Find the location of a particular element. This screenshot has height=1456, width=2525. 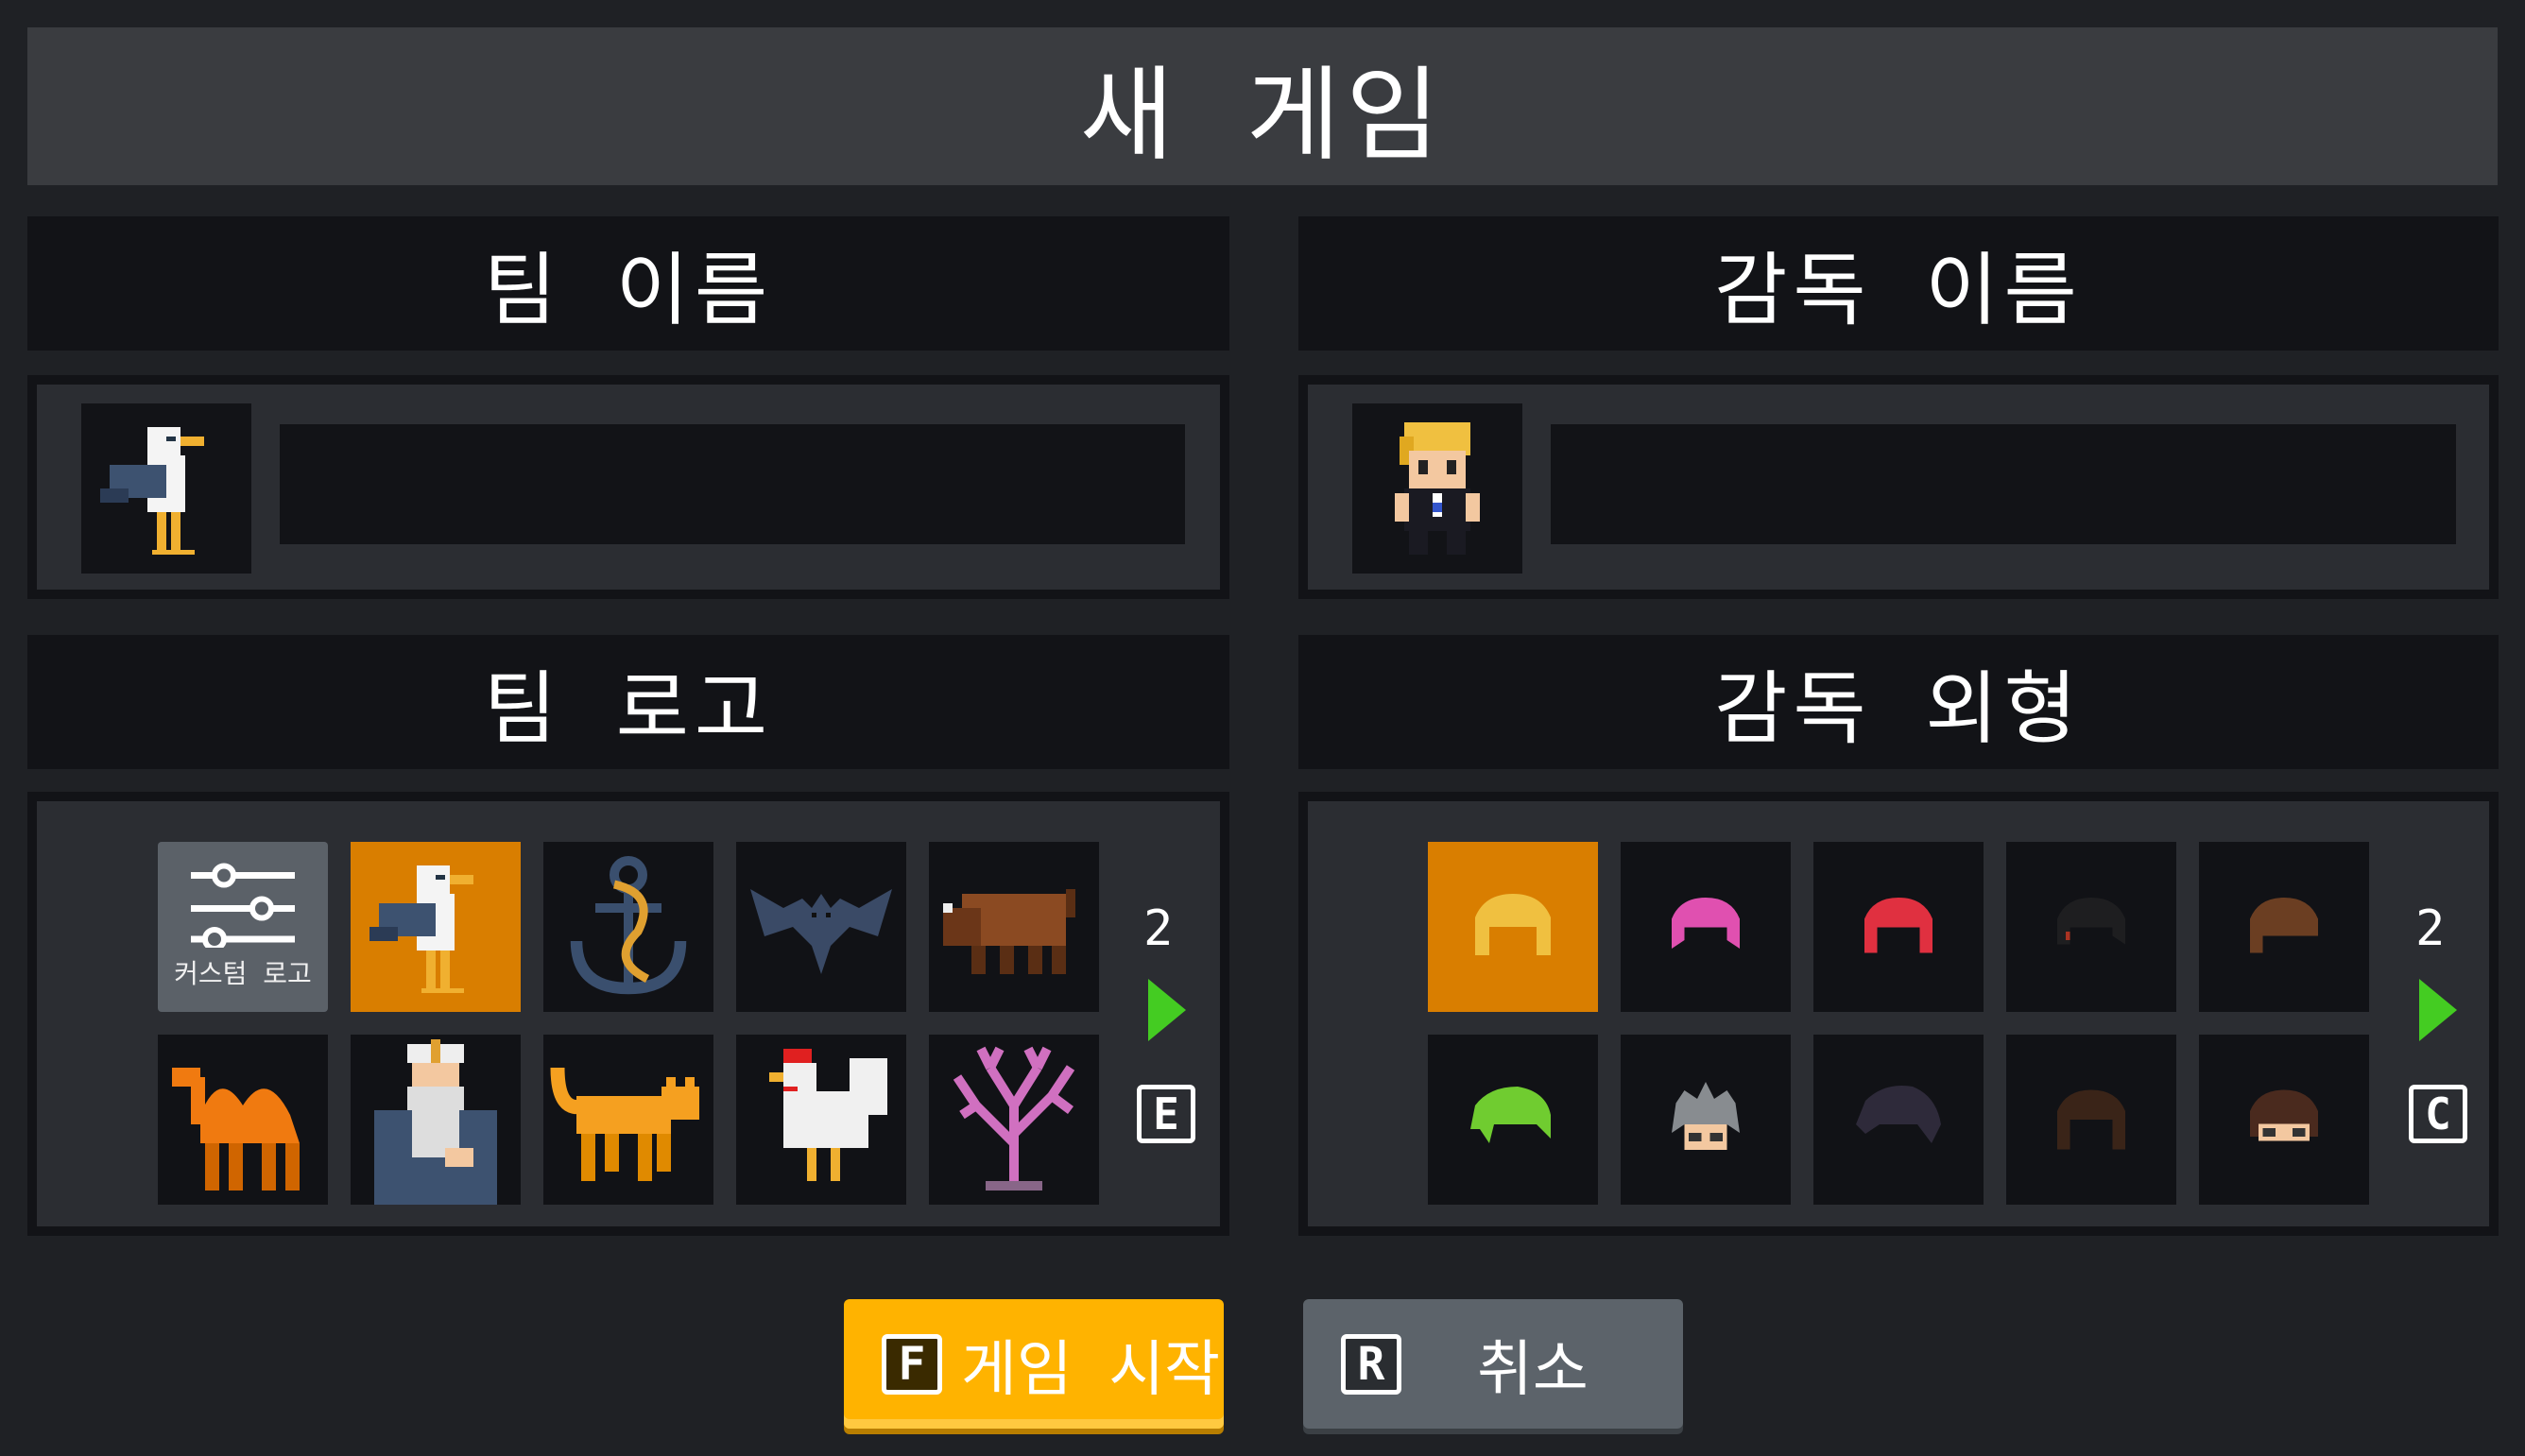

logo-option-seagull is located at coordinates (436, 927).